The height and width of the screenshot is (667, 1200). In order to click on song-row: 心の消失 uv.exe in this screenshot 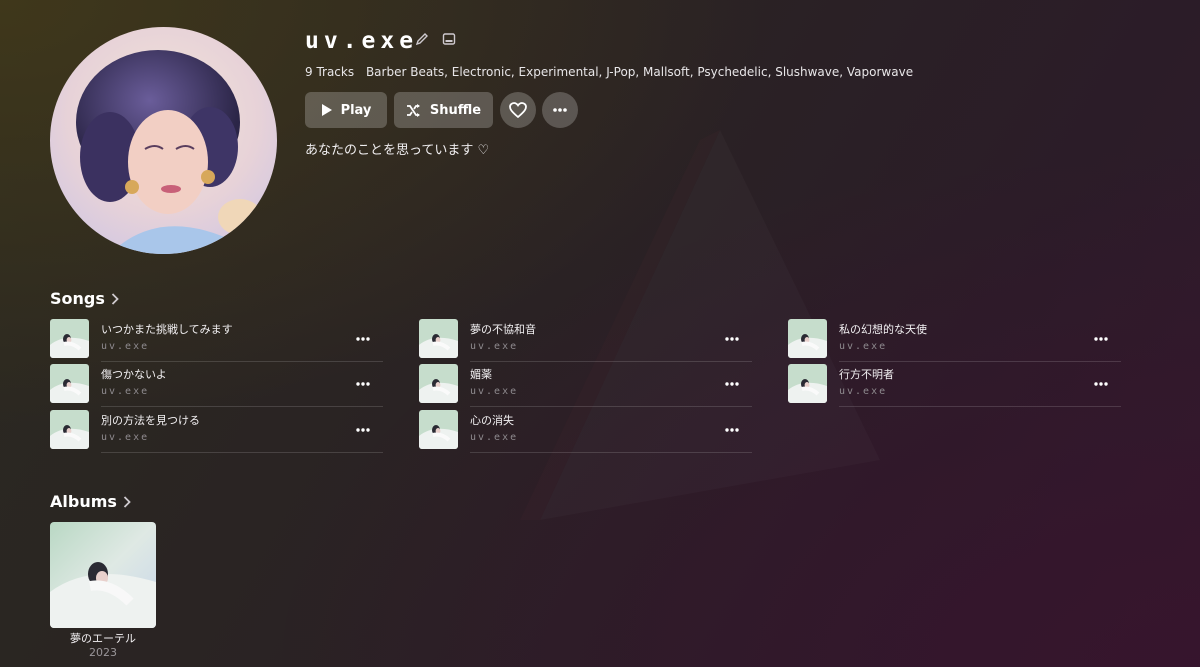, I will do `click(585, 431)`.